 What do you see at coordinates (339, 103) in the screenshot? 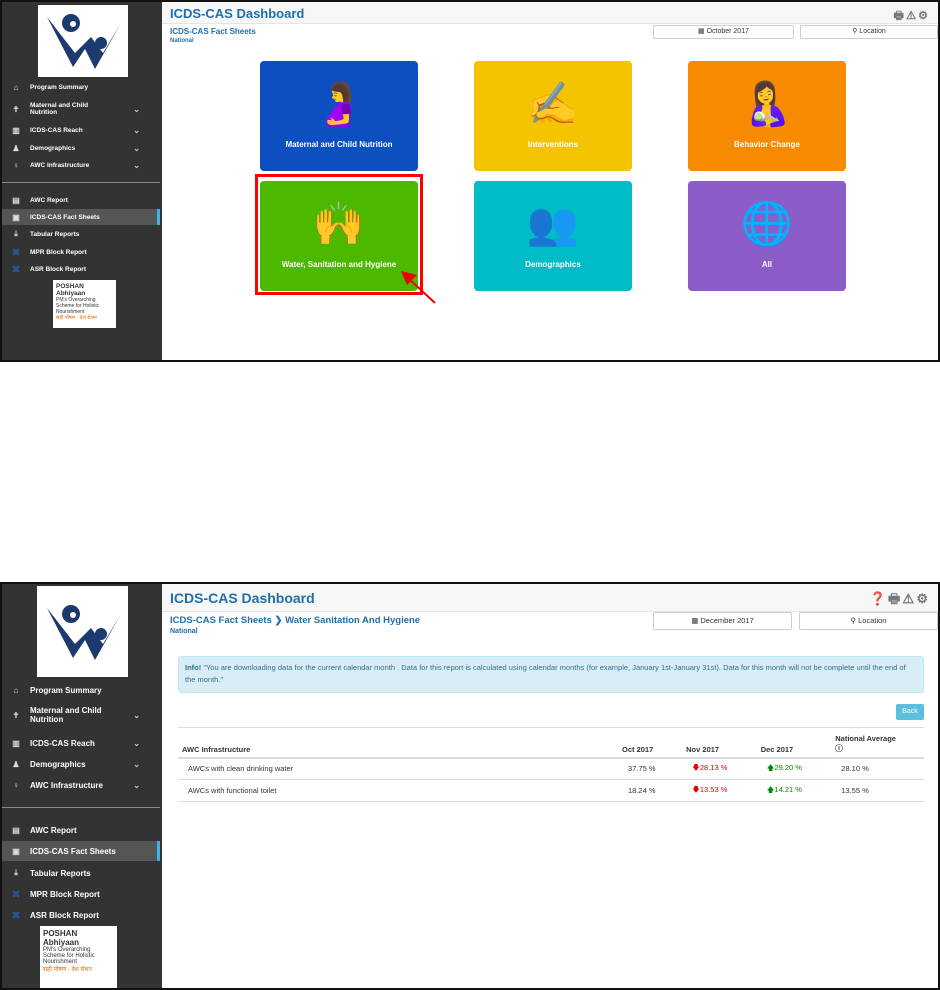
I see `tile-icon: 🤰` at bounding box center [339, 103].